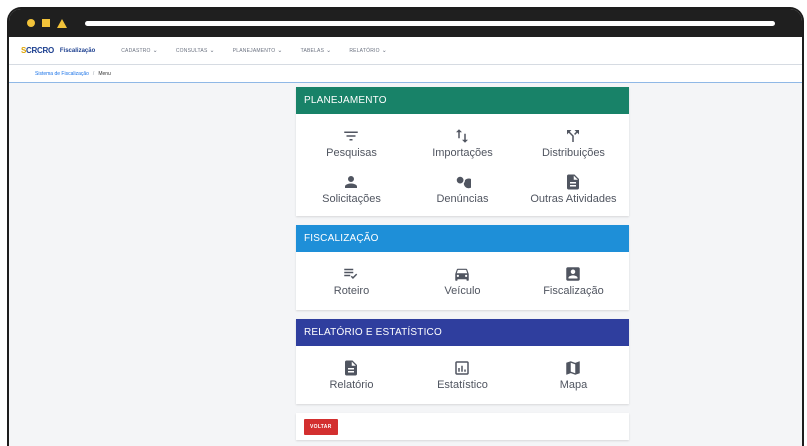  Describe the element at coordinates (462, 274) in the screenshot. I see `car-icon` at that location.